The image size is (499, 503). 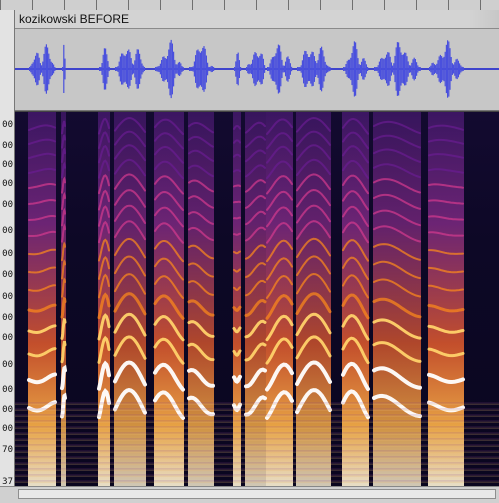 What do you see at coordinates (257, 494) in the screenshot?
I see `scroll-thumb` at bounding box center [257, 494].